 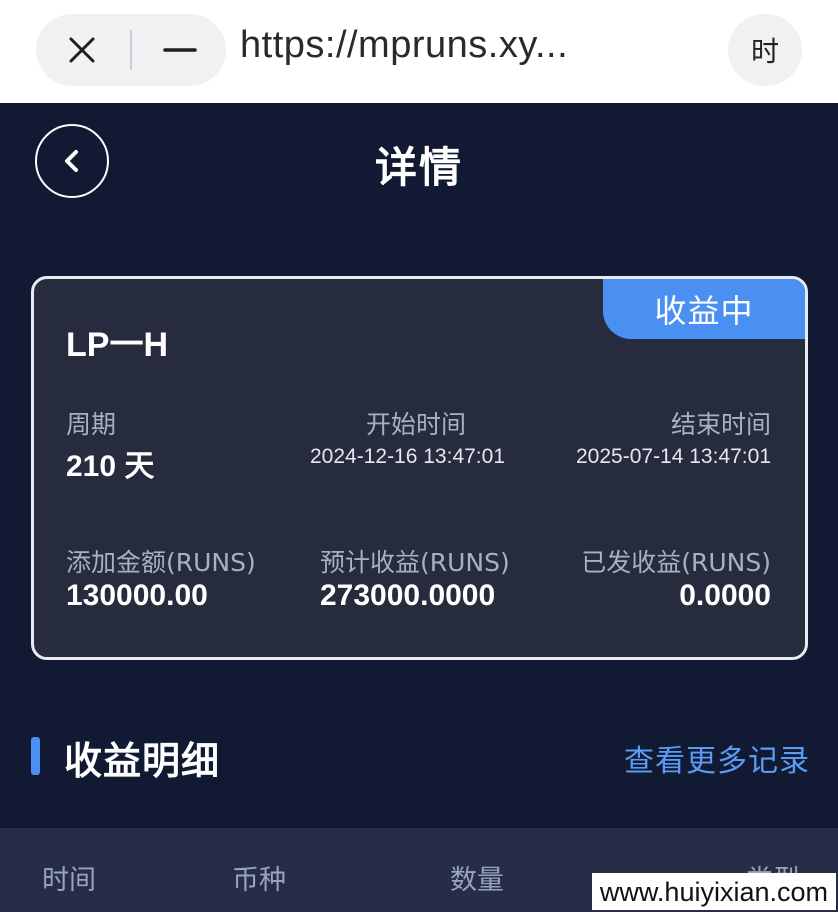 What do you see at coordinates (713, 891) in the screenshot?
I see `watermark-text: www.huiyixian.com` at bounding box center [713, 891].